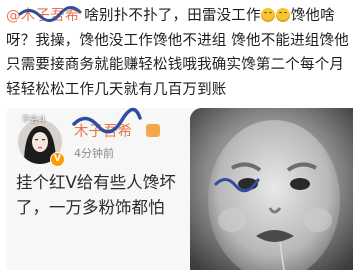  I want to click on verified-badge-icon: V, so click(57, 159).